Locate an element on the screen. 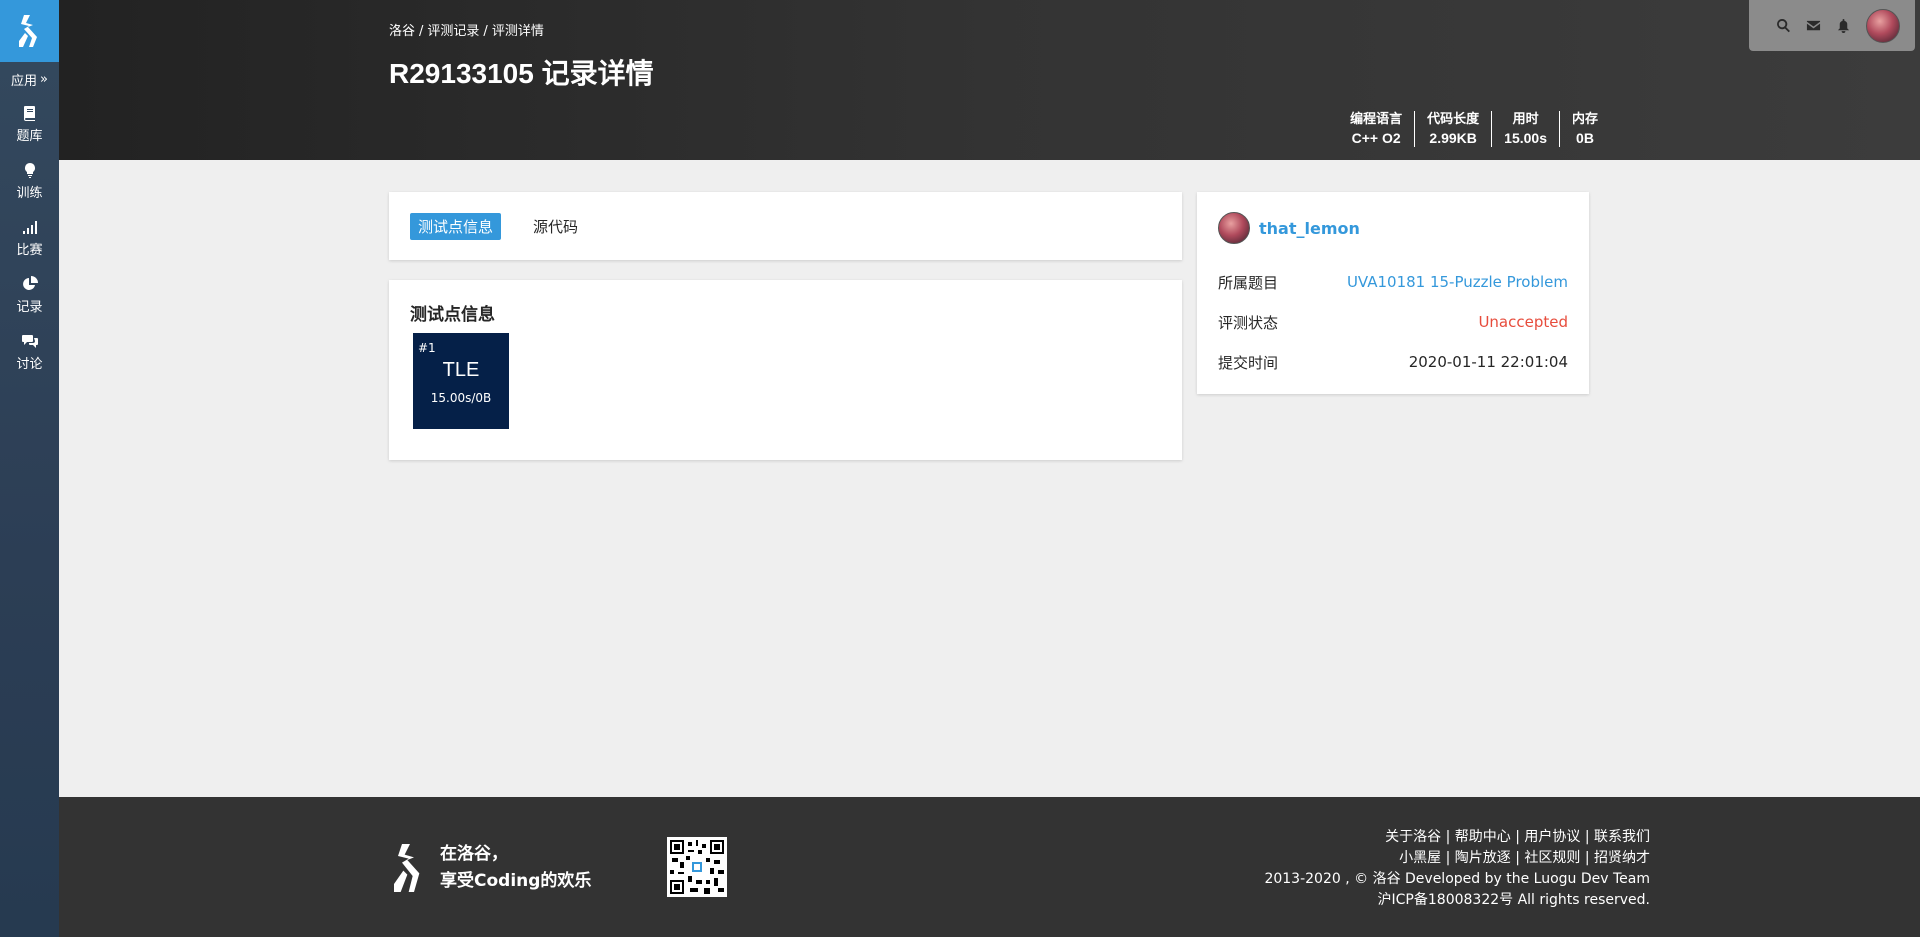 This screenshot has height=937, width=1920. testcase-section-title: 测试点信息 is located at coordinates (452, 315).